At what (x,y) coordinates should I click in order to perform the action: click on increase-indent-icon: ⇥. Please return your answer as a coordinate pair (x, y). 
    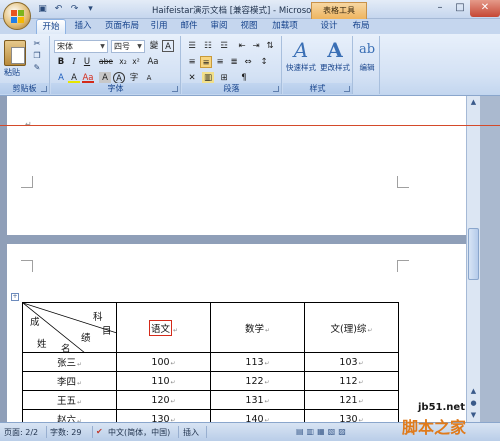
    Looking at the image, I should click on (256, 46).